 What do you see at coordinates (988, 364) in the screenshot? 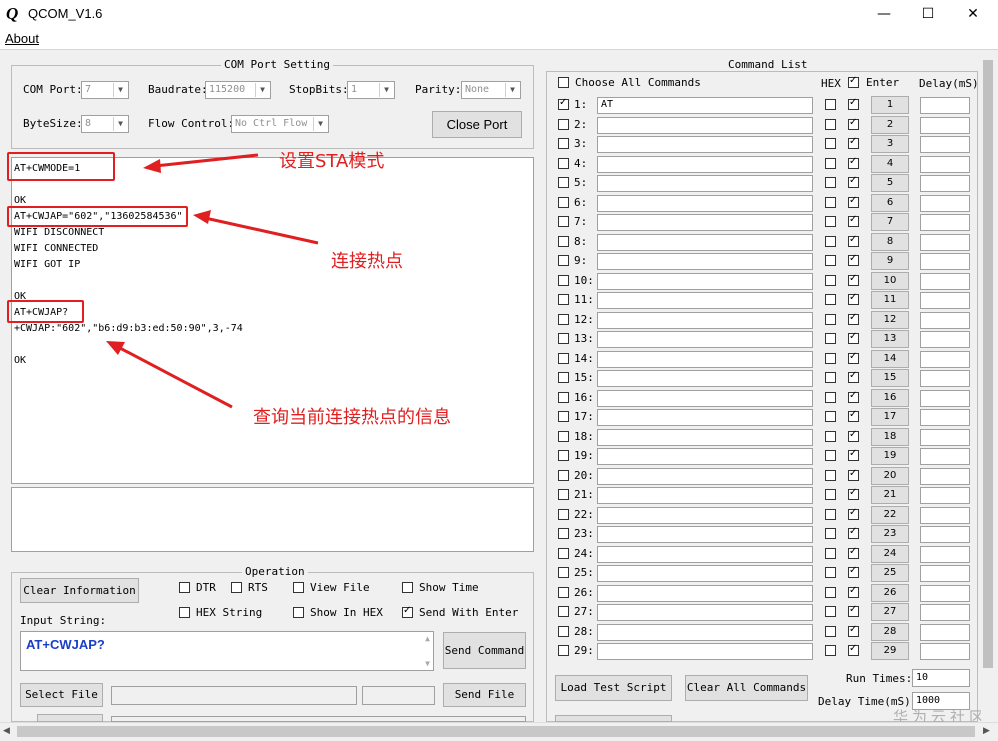
I see `vertical-scroll-thumb` at bounding box center [988, 364].